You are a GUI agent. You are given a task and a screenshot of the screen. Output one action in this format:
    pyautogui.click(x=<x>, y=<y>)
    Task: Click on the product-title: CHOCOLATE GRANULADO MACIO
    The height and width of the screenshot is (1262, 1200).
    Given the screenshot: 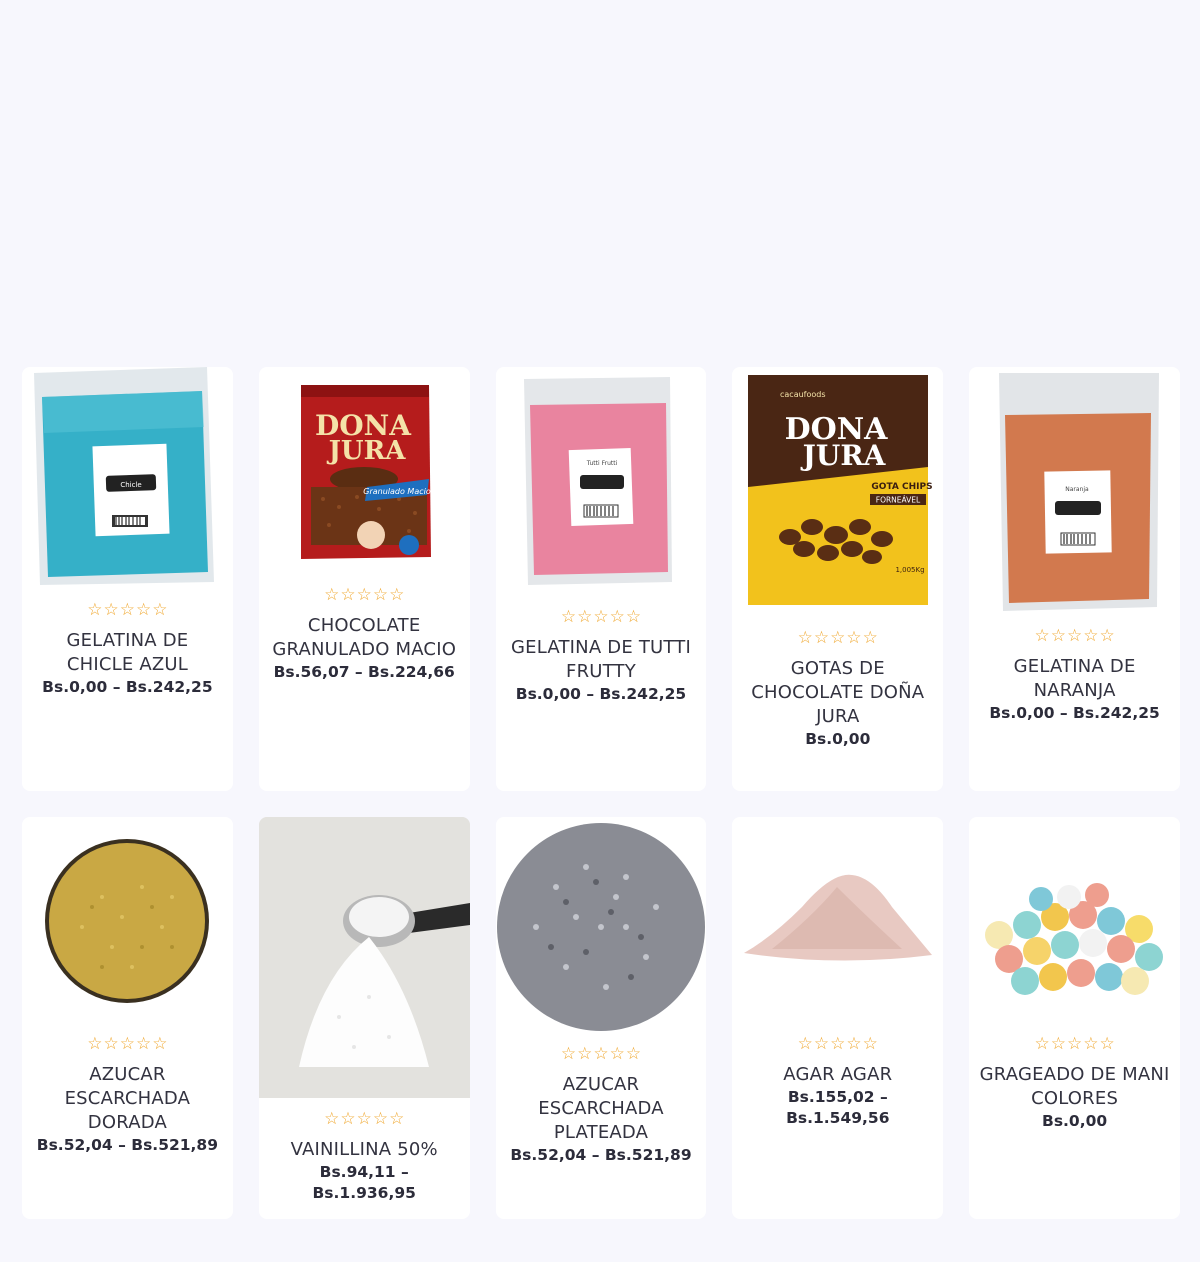 What is the action you would take?
    pyautogui.click(x=364, y=638)
    